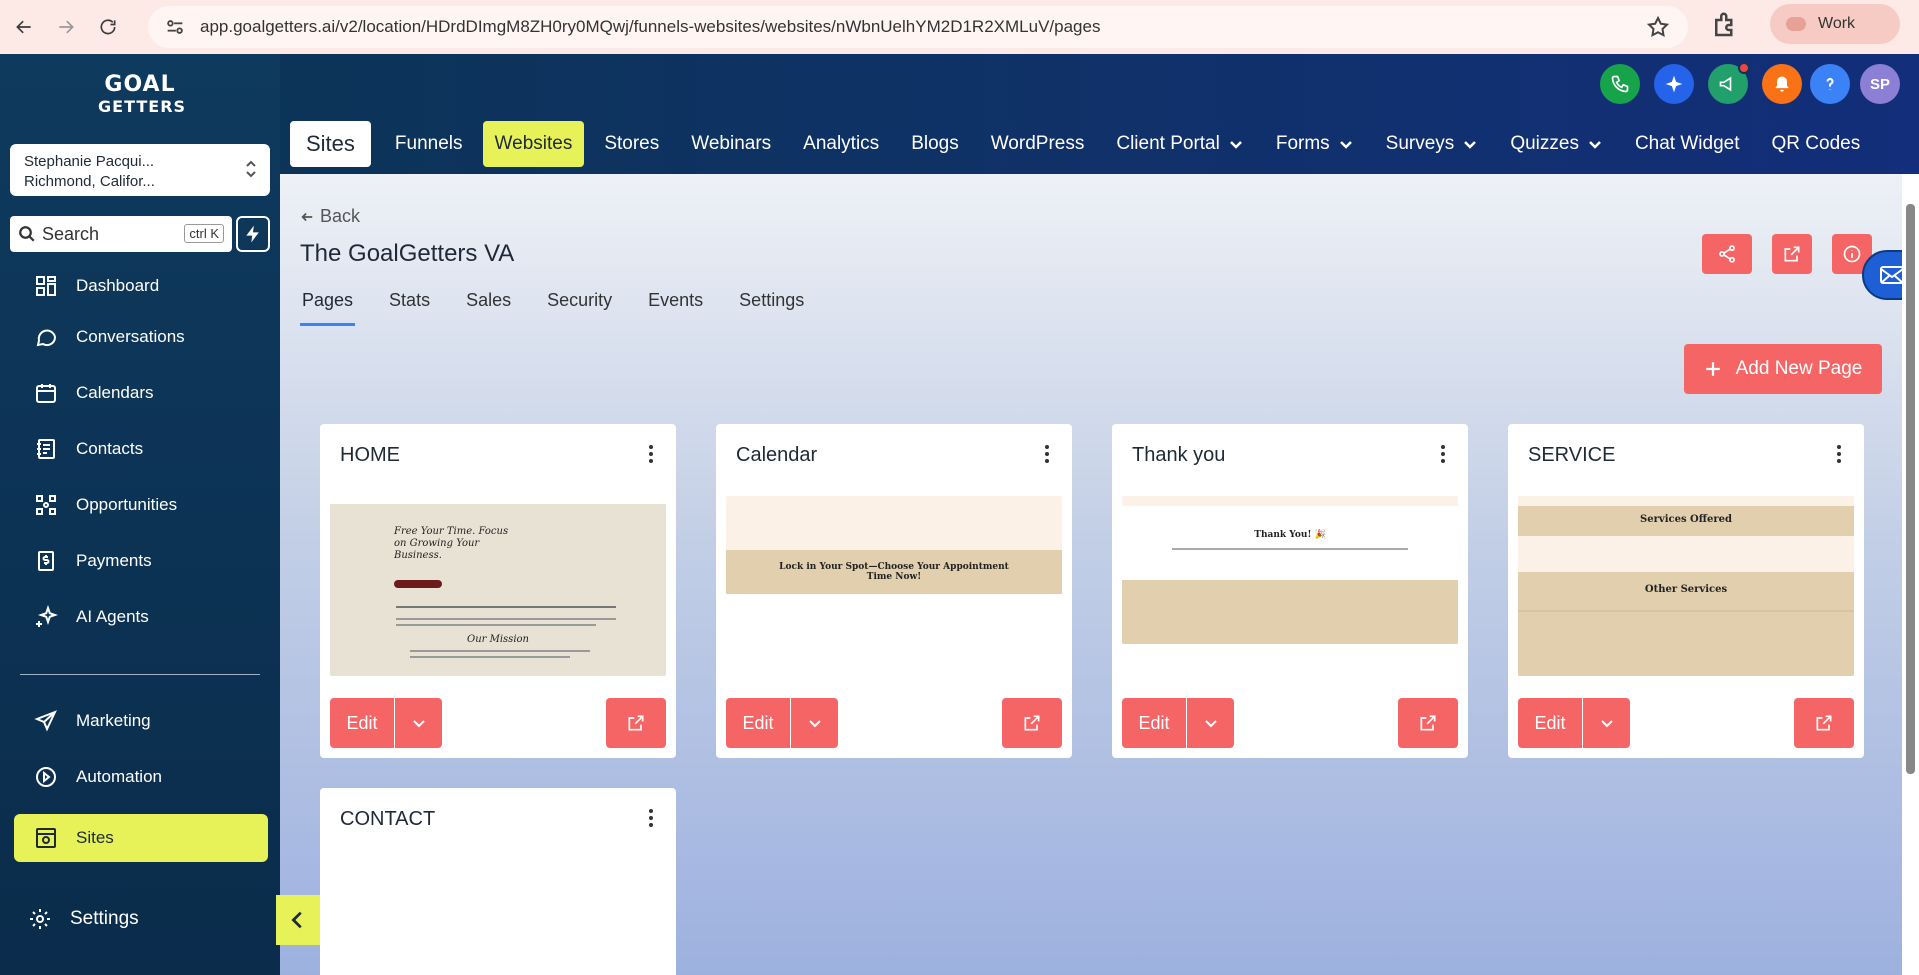 The width and height of the screenshot is (1919, 975). I want to click on tab-pages: Pages, so click(328, 304).